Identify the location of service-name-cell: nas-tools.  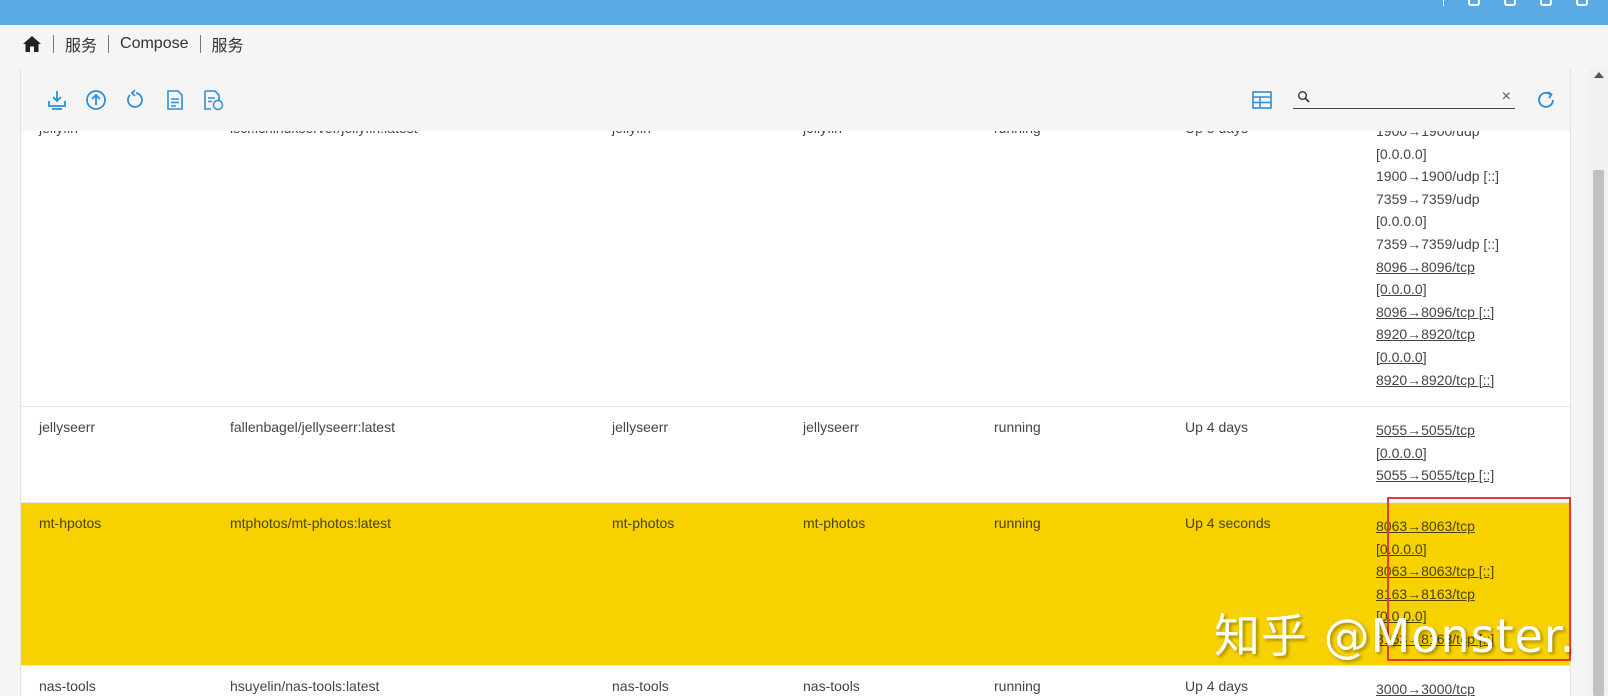
(67, 686).